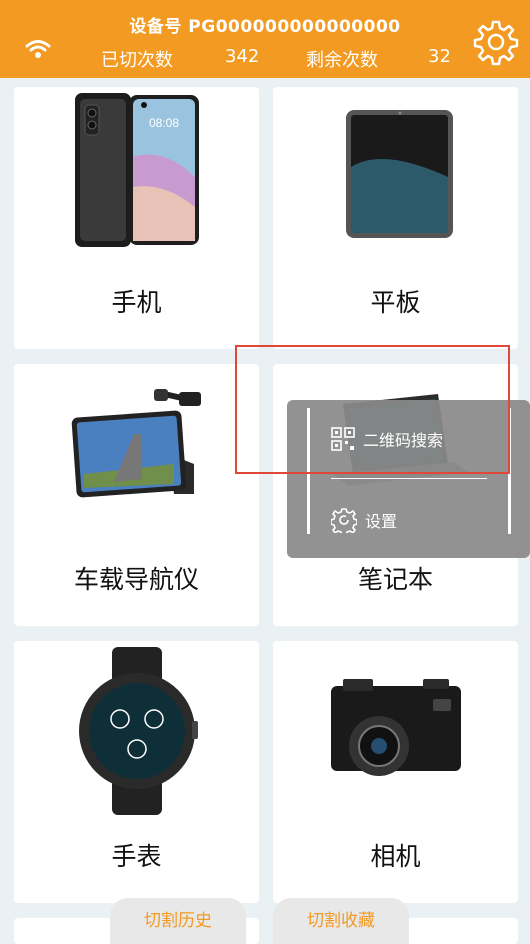 This screenshot has width=530, height=944. Describe the element at coordinates (178, 921) in the screenshot. I see `cut-history-tab: 切割历史` at that location.